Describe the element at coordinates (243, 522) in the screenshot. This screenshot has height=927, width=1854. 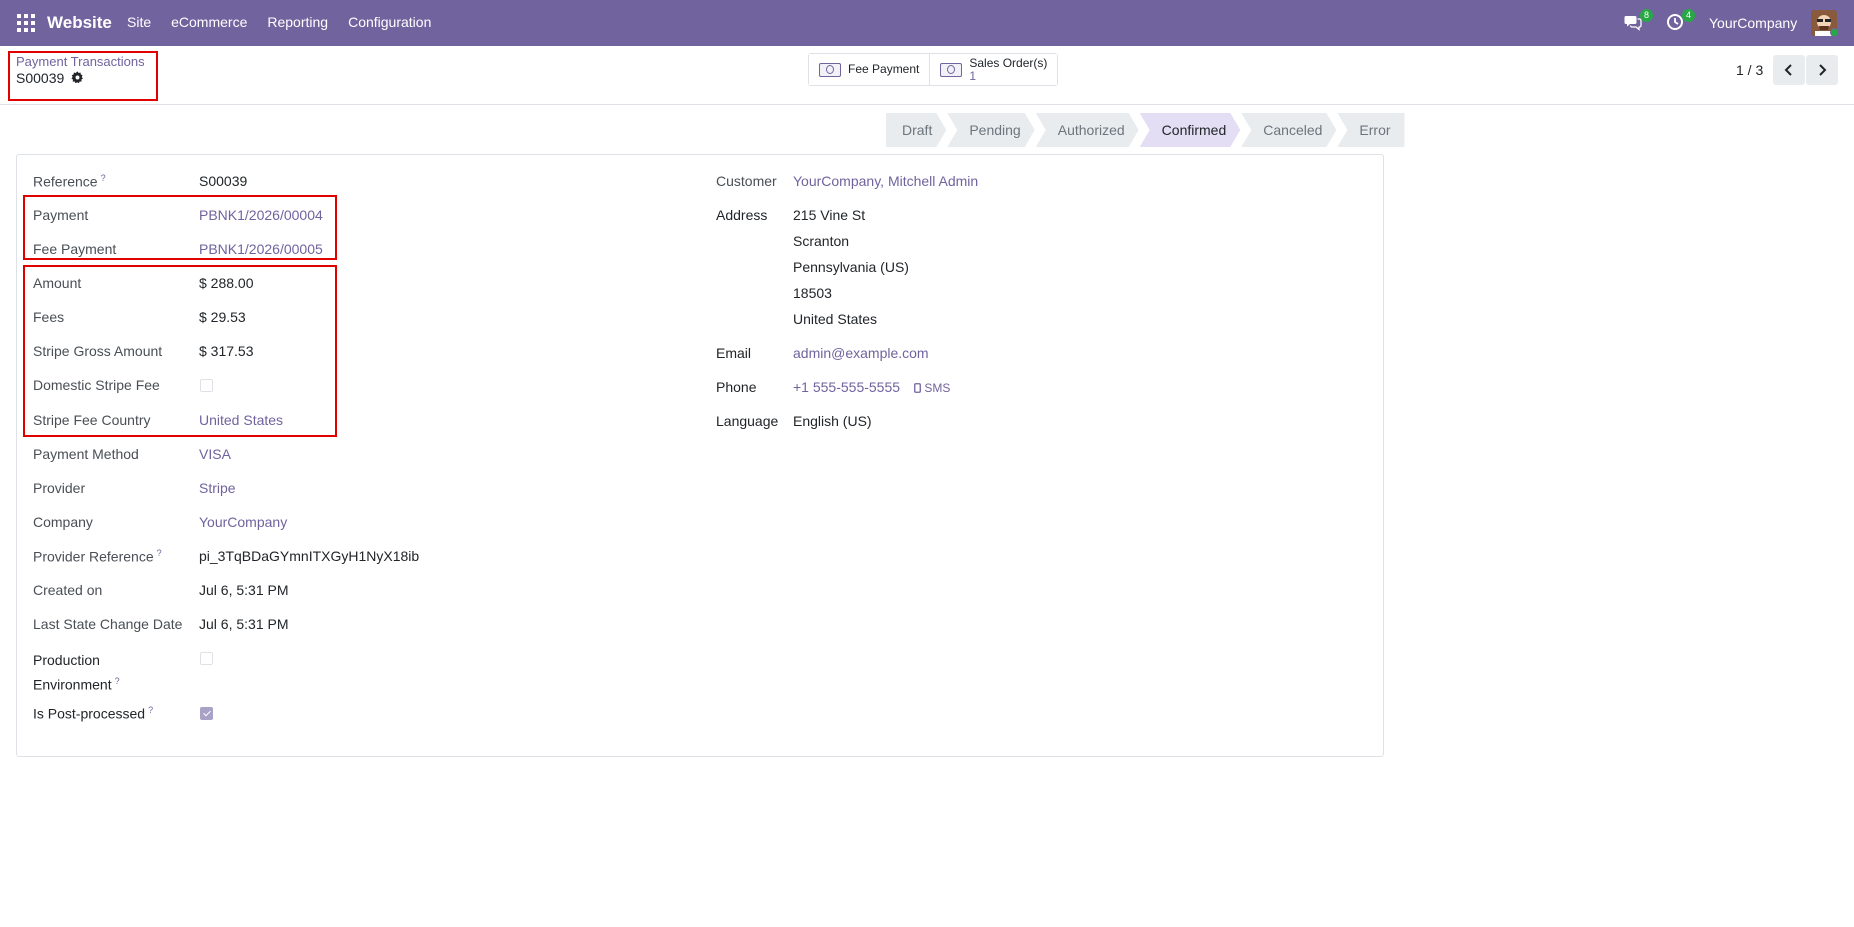
I see `company-link: YourCompany` at that location.